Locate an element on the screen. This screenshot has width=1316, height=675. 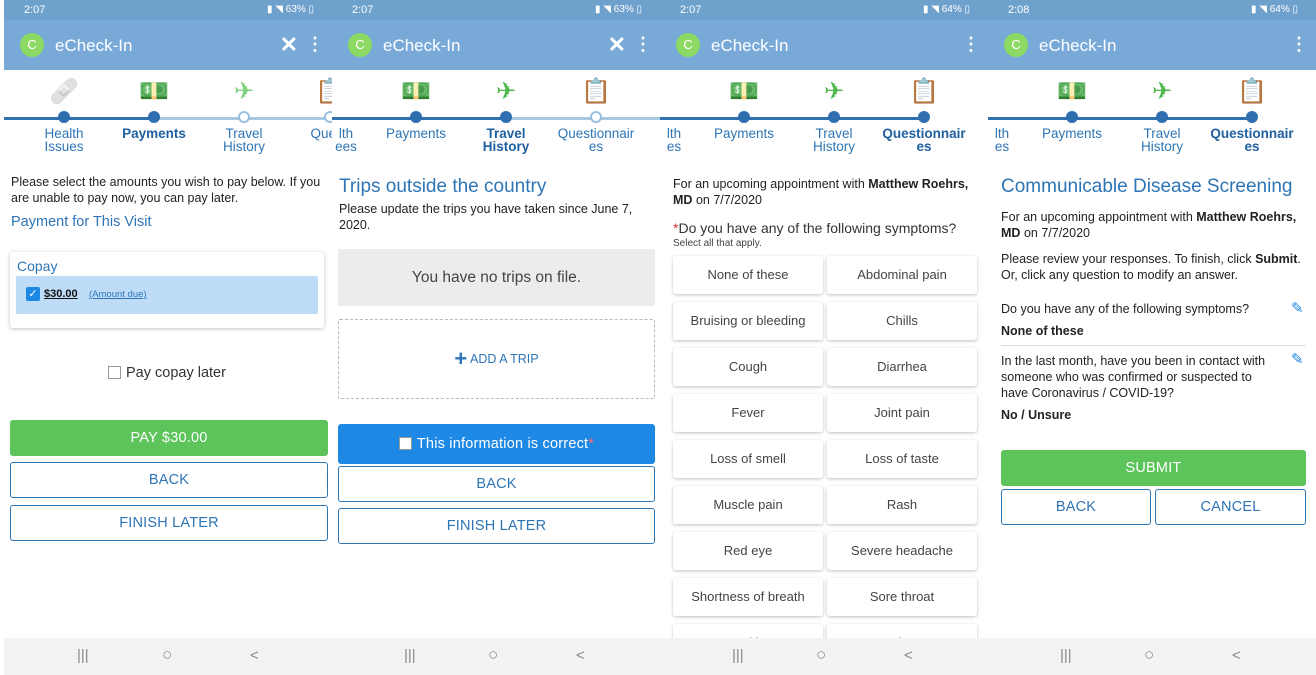
copay-label: Copay is located at coordinates (37, 266).